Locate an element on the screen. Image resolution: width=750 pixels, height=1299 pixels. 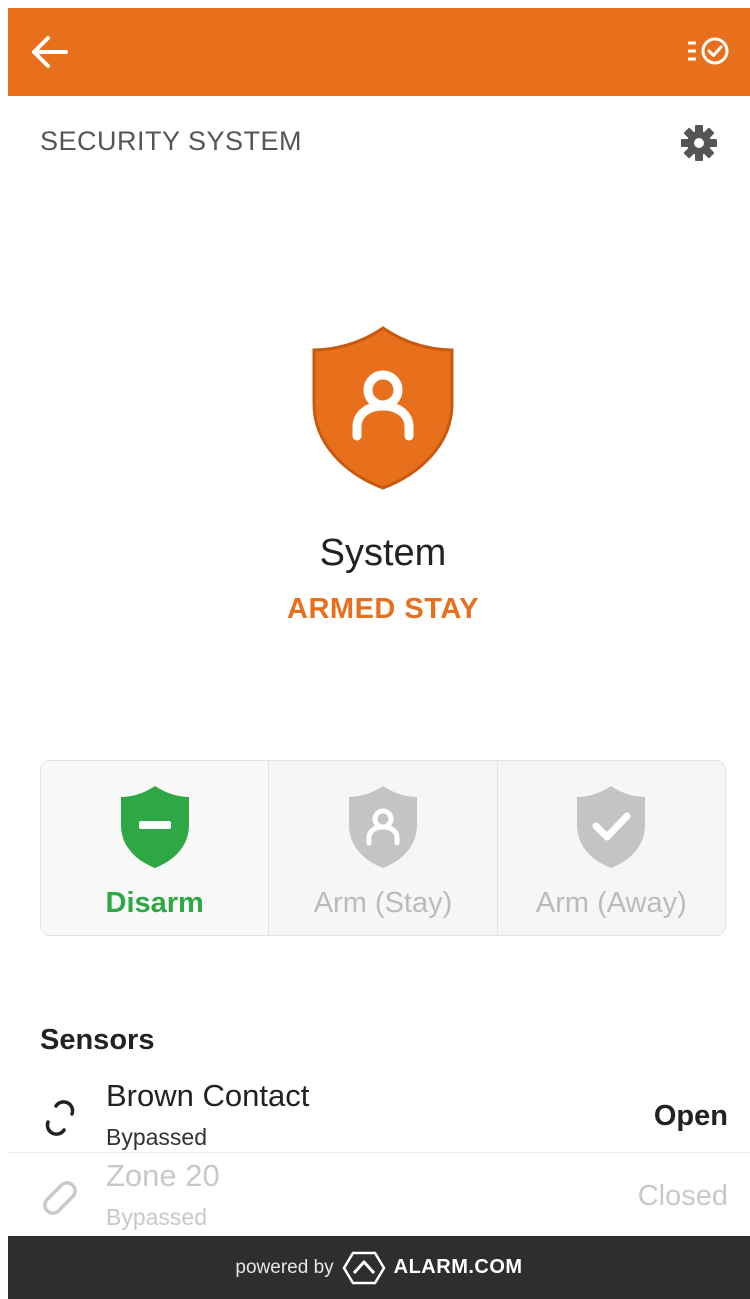
system-state: ARMED STAY is located at coordinates (383, 609).